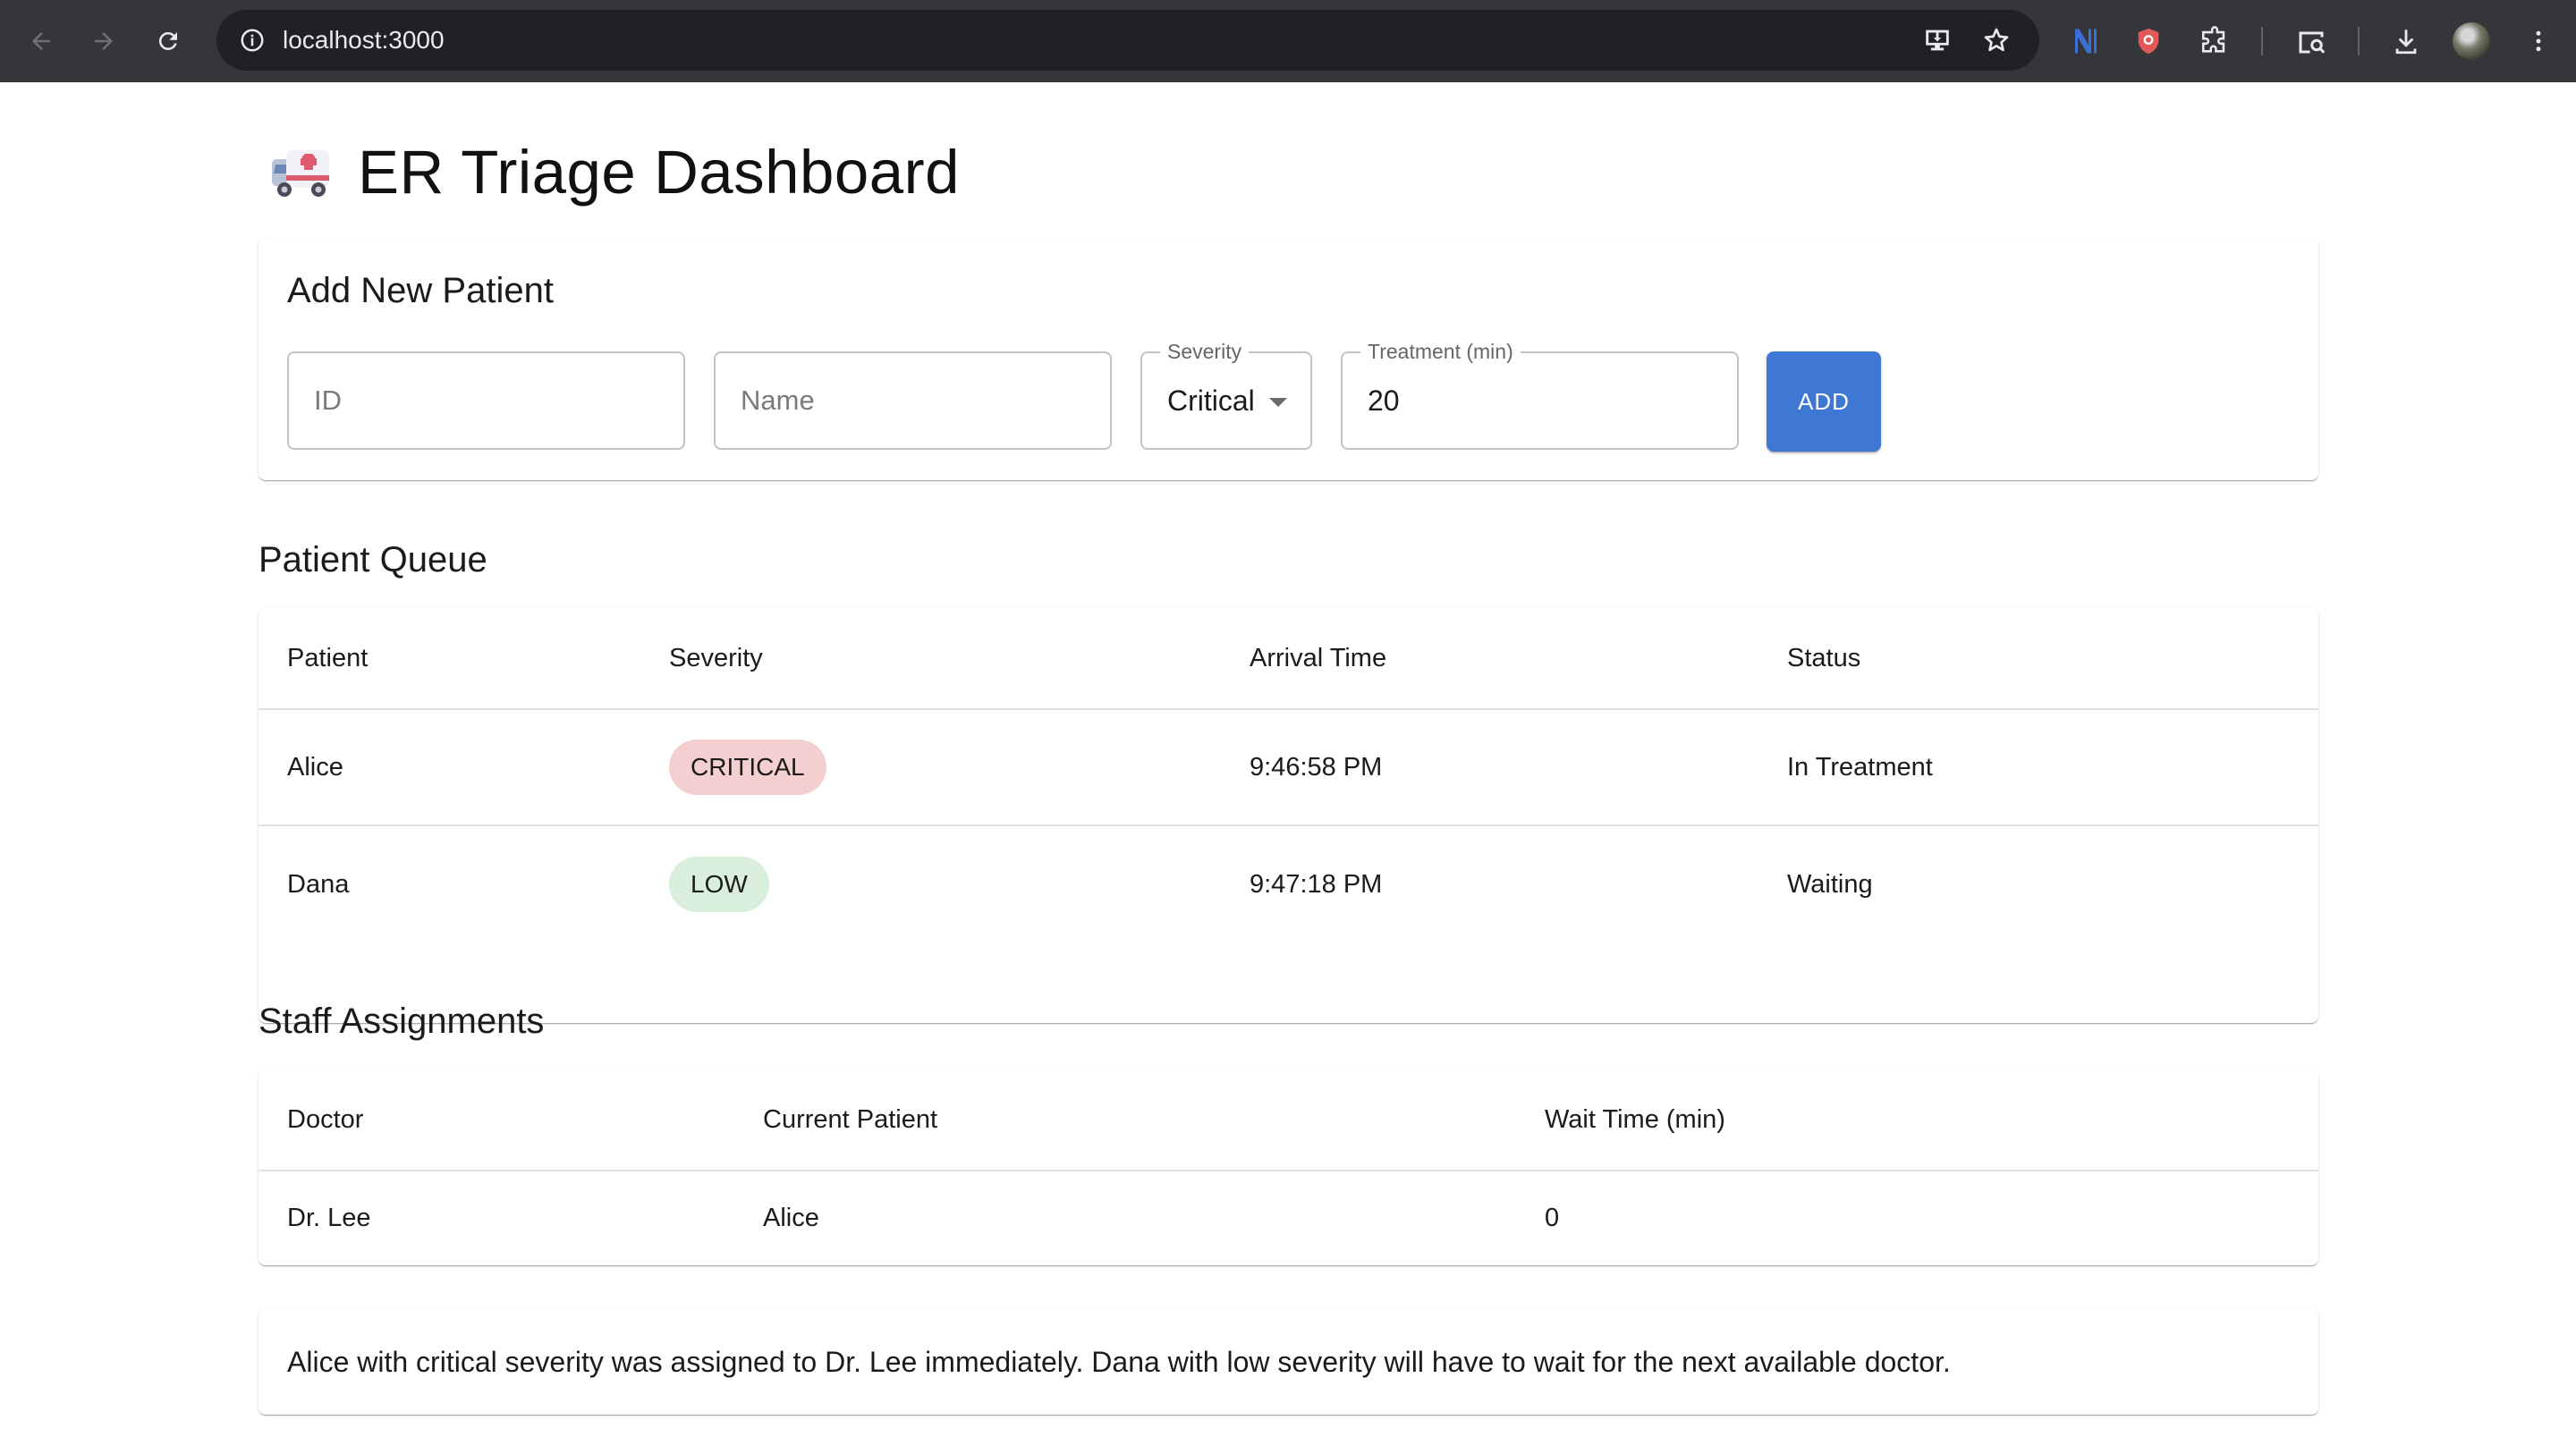 This screenshot has height=1454, width=2576. I want to click on tab-search-icon, so click(2311, 41).